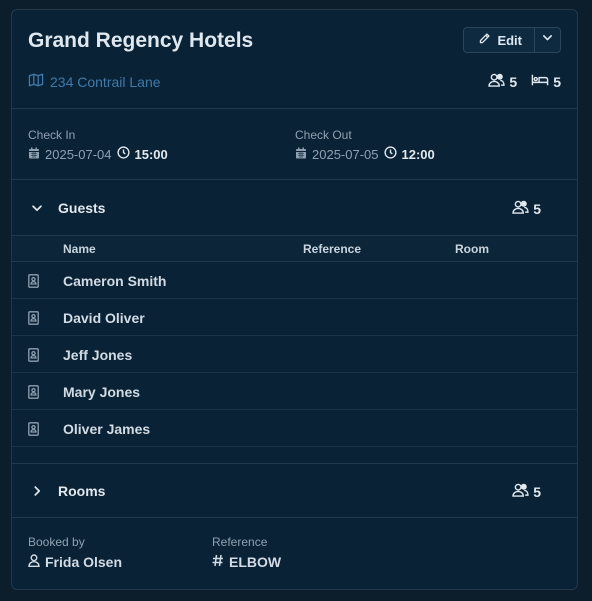 Image resolution: width=592 pixels, height=601 pixels. I want to click on address-text: 234 Contrail Lane, so click(105, 81).